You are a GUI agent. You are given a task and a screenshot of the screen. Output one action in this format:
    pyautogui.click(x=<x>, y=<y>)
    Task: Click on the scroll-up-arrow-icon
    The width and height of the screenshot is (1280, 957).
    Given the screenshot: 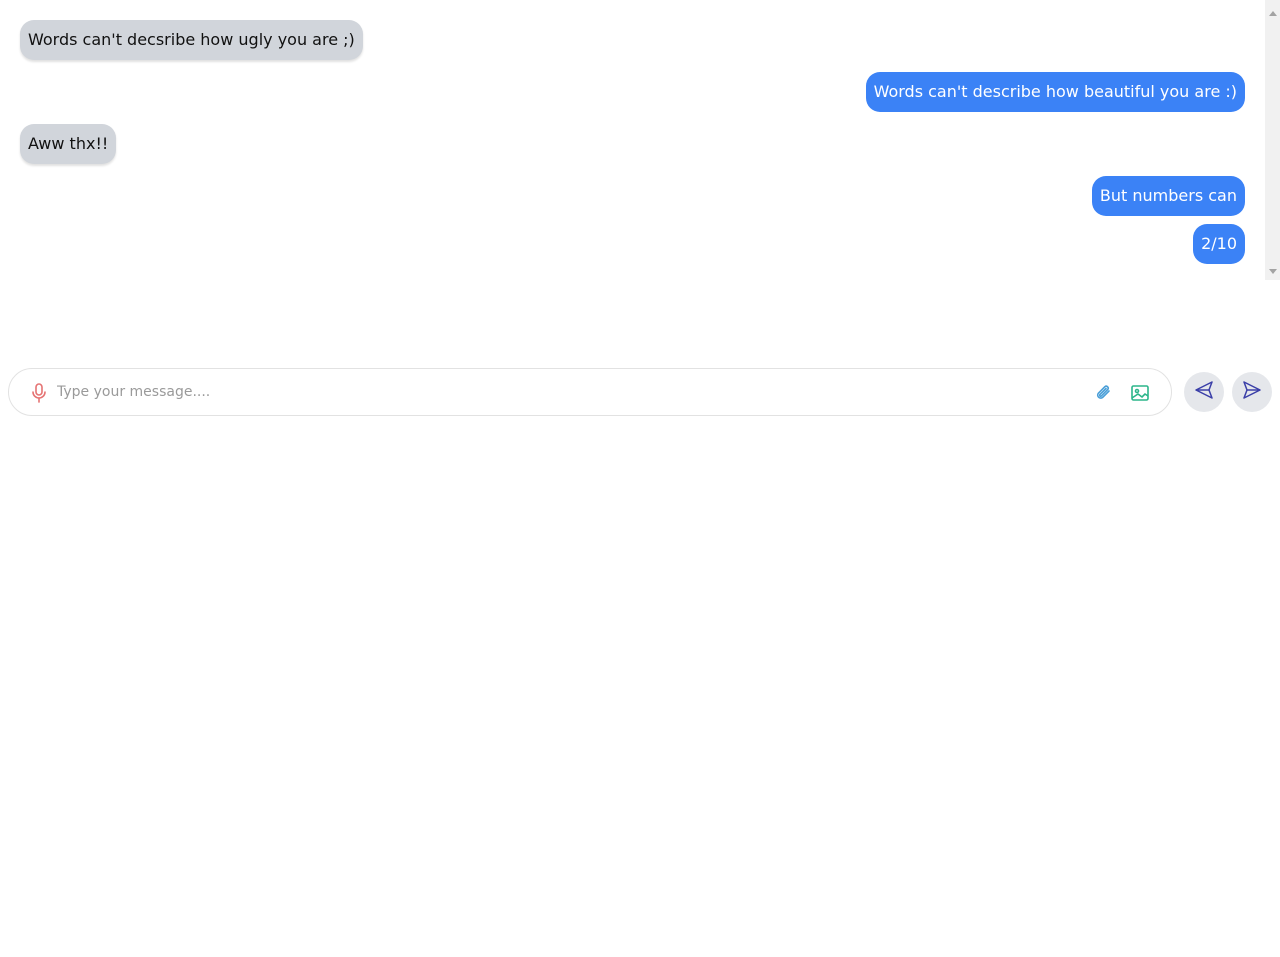 What is the action you would take?
    pyautogui.click(x=1273, y=13)
    